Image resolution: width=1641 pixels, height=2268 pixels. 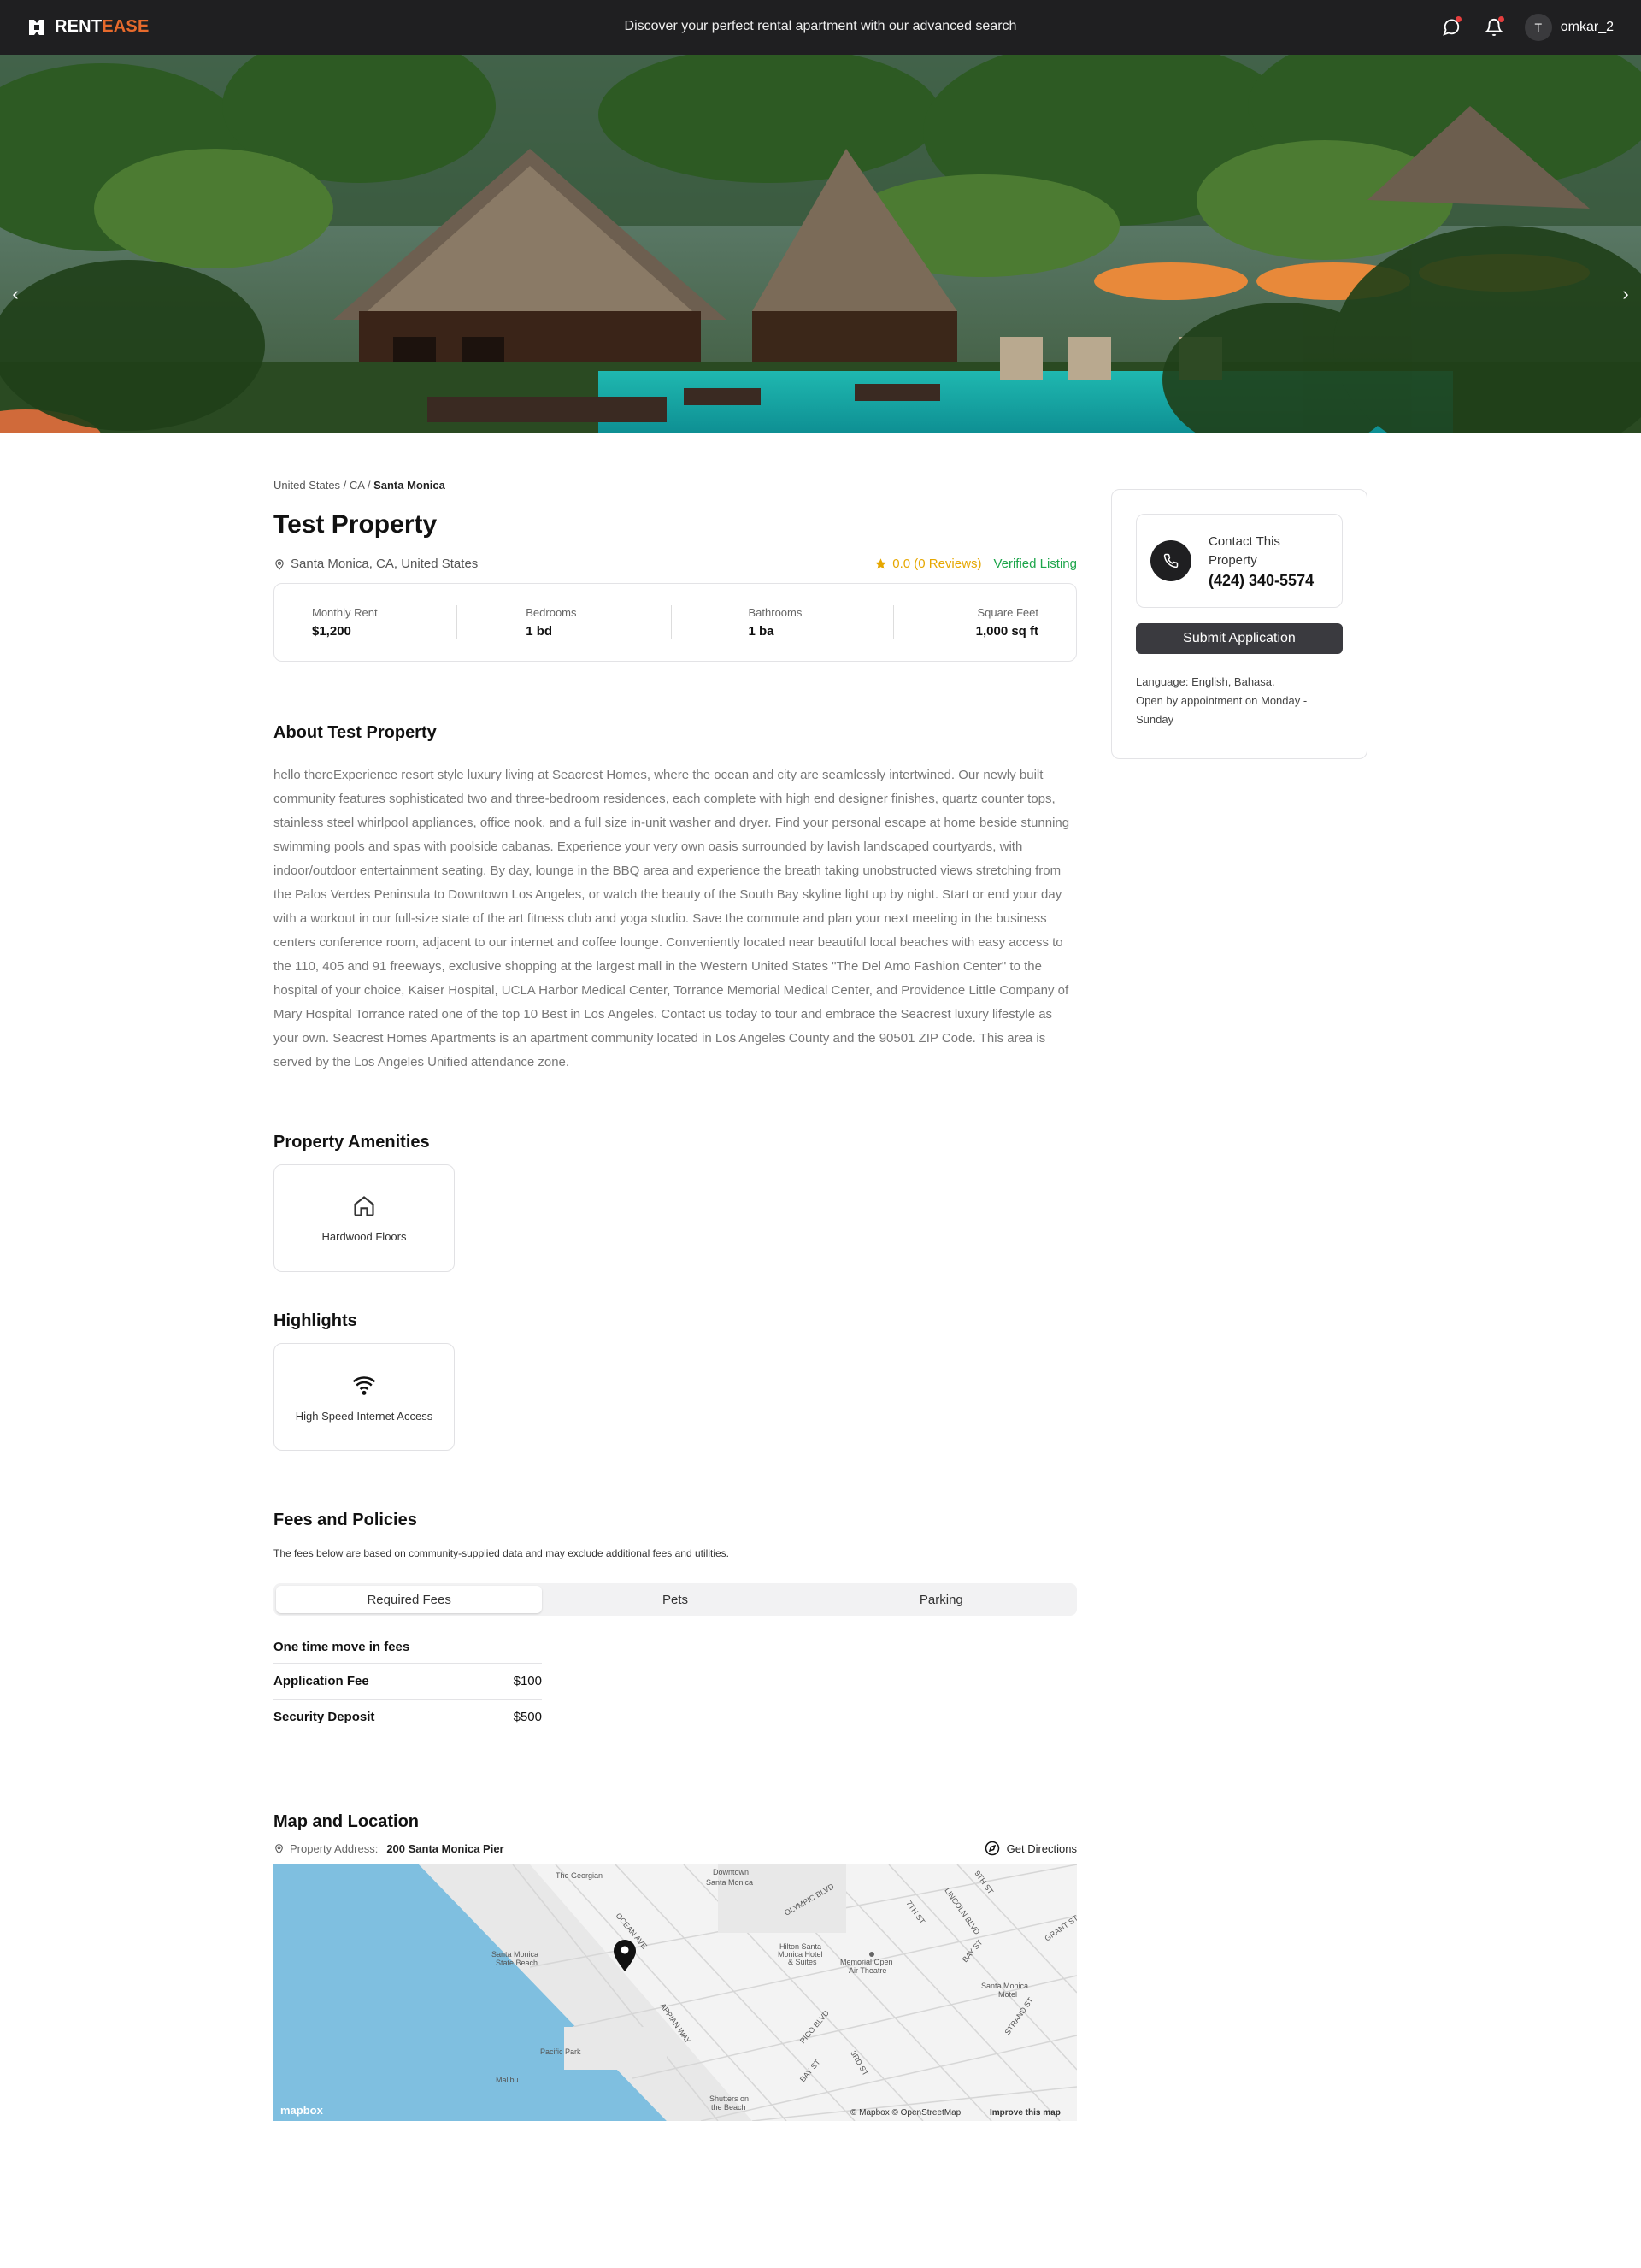 I want to click on tab-pets: Pets, so click(x=675, y=1599).